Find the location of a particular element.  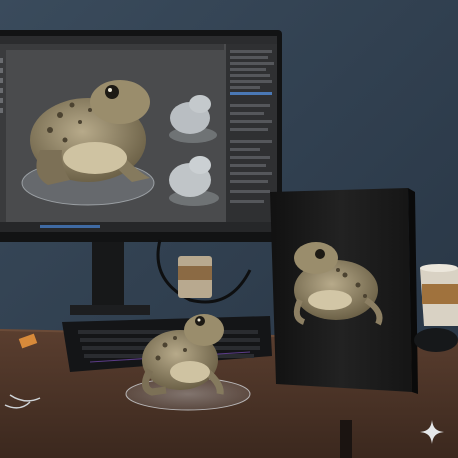

outliner-panel is located at coordinates (251, 138).